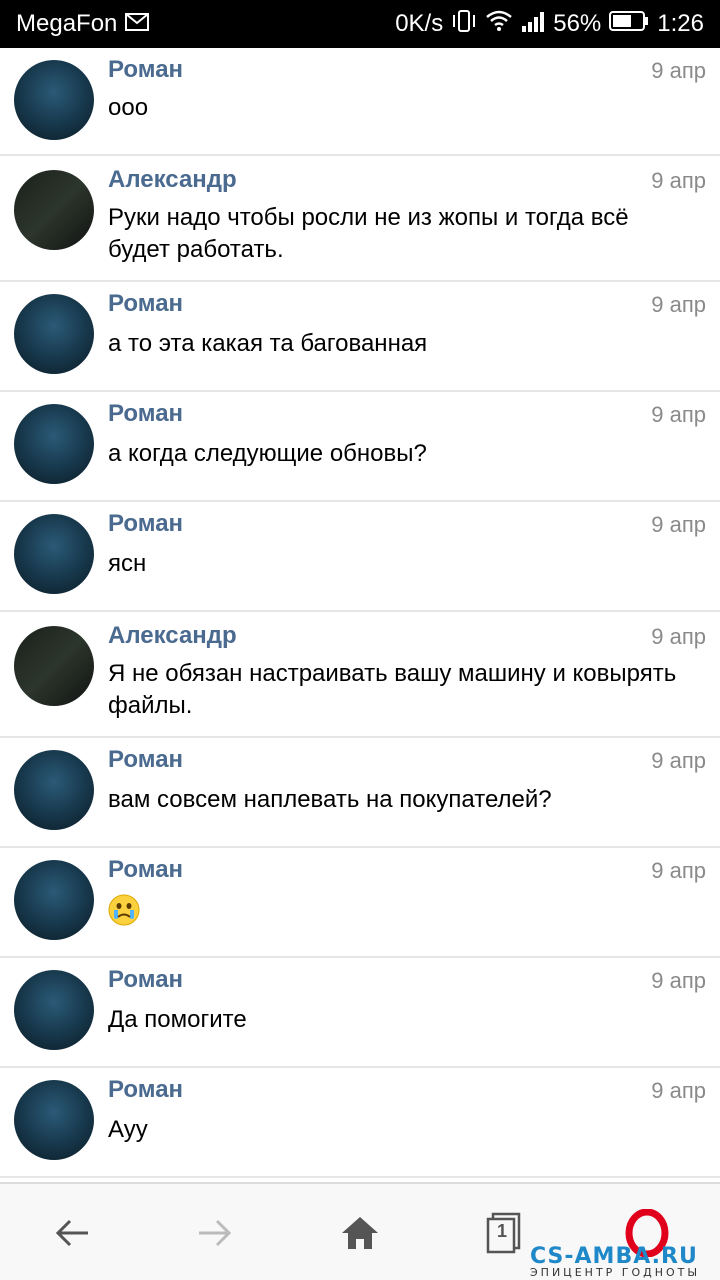 The width and height of the screenshot is (720, 1280). Describe the element at coordinates (360, 1233) in the screenshot. I see `home-icon` at that location.